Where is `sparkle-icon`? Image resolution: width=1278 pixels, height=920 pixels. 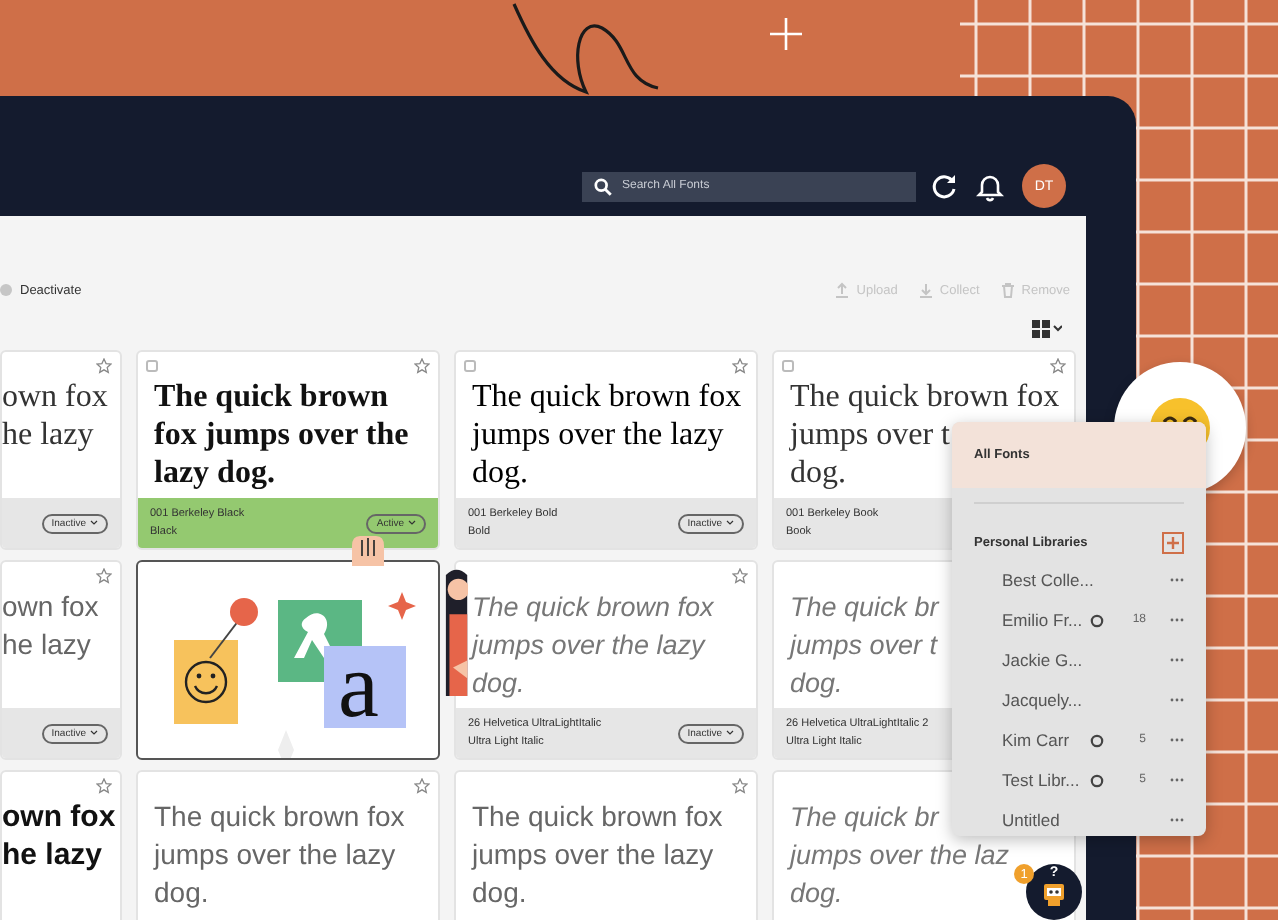 sparkle-icon is located at coordinates (786, 34).